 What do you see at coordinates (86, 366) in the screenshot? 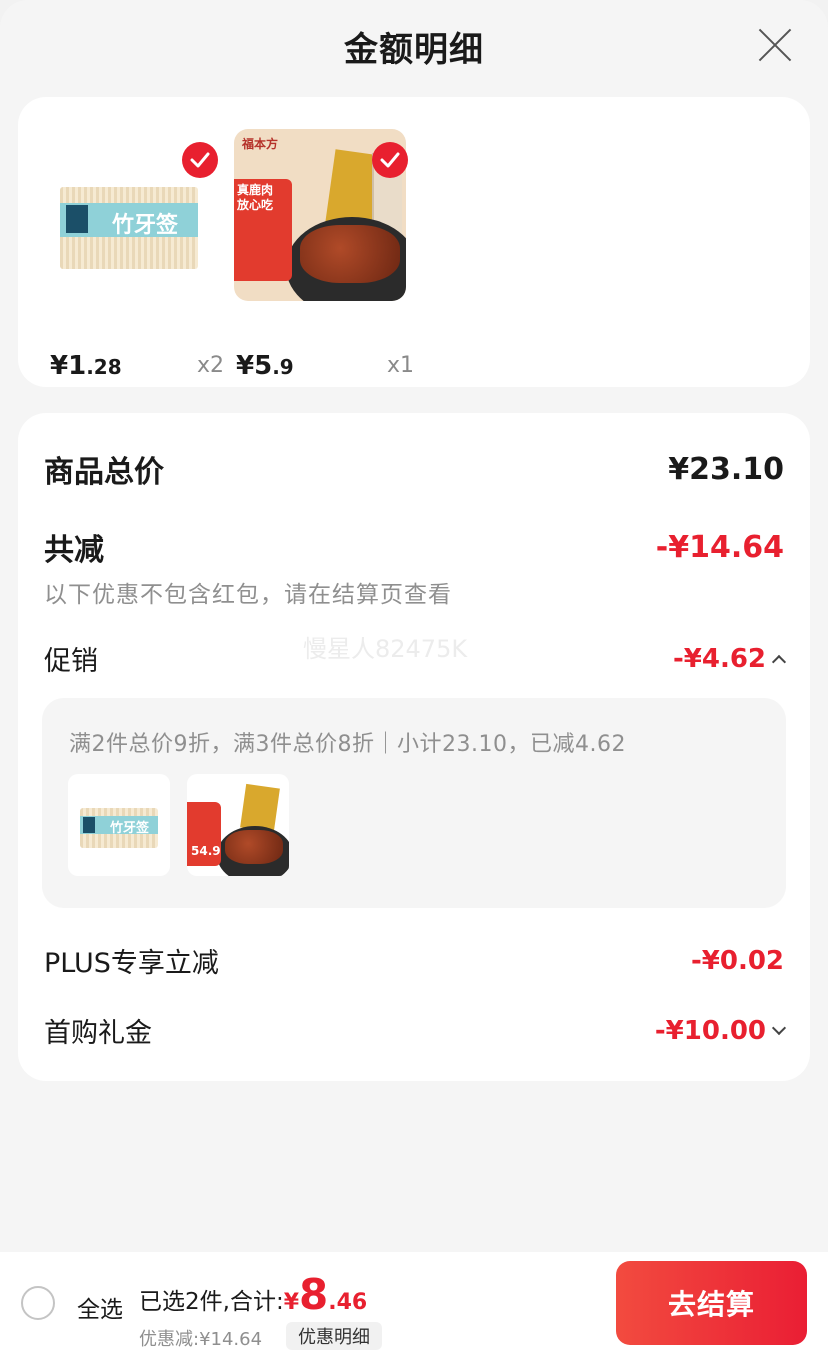
I see `product-price: ¥1.28` at bounding box center [86, 366].